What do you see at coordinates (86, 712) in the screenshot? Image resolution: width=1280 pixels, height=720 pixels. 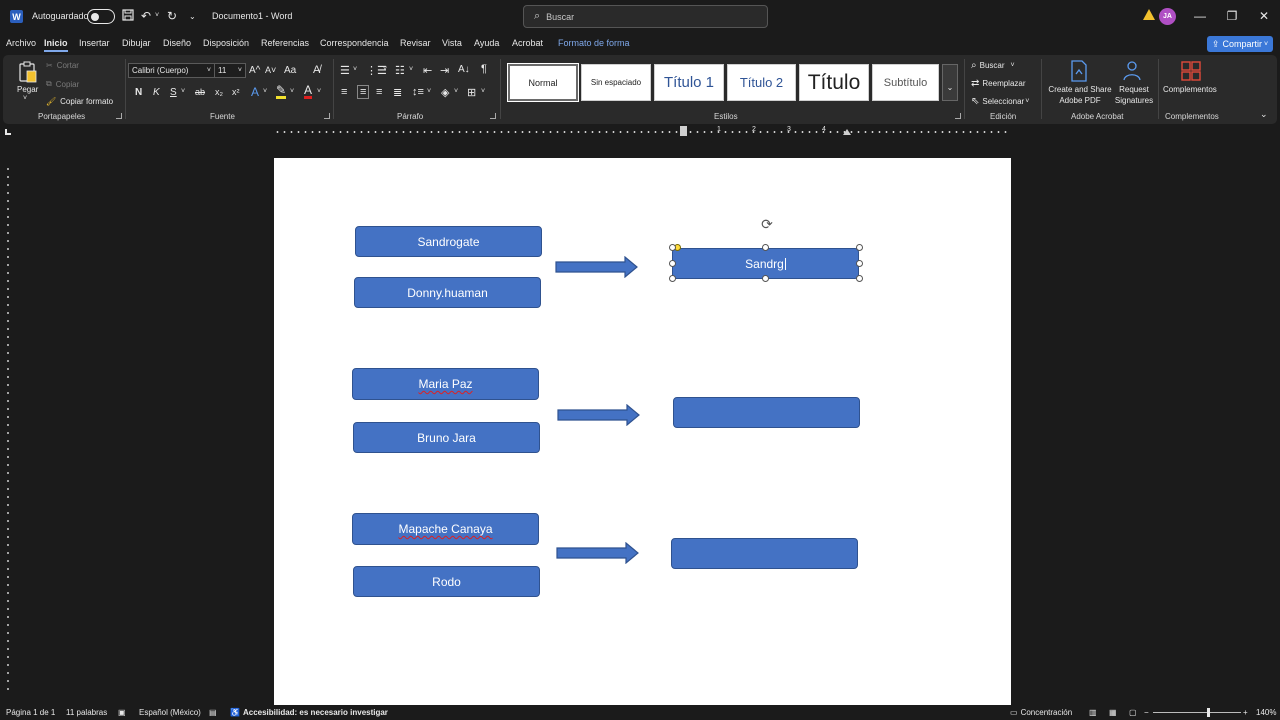 I see `word-count: 11 palabras` at bounding box center [86, 712].